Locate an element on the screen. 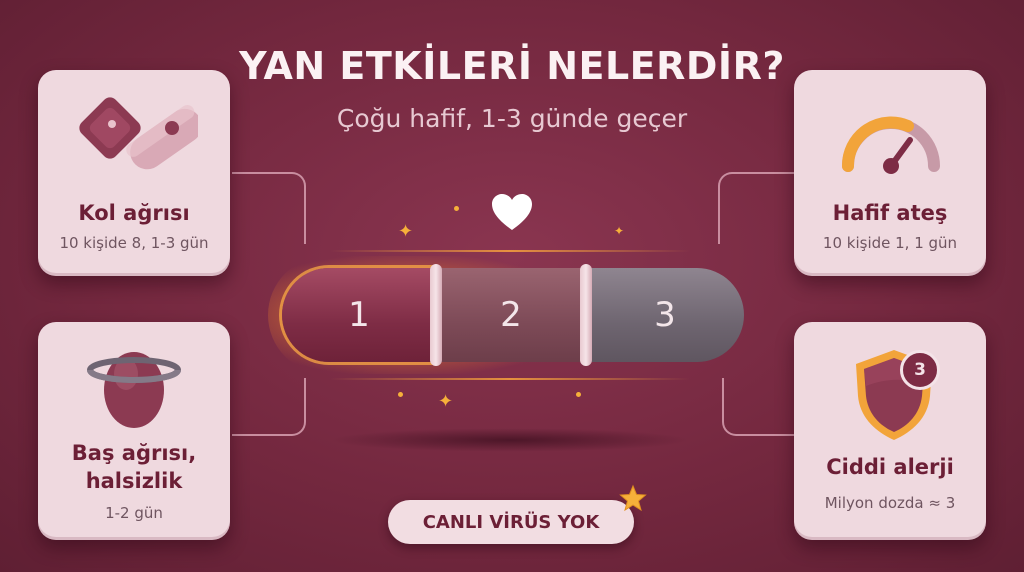 The image size is (1024, 572). timeline-segment-label: 3 is located at coordinates (665, 315).